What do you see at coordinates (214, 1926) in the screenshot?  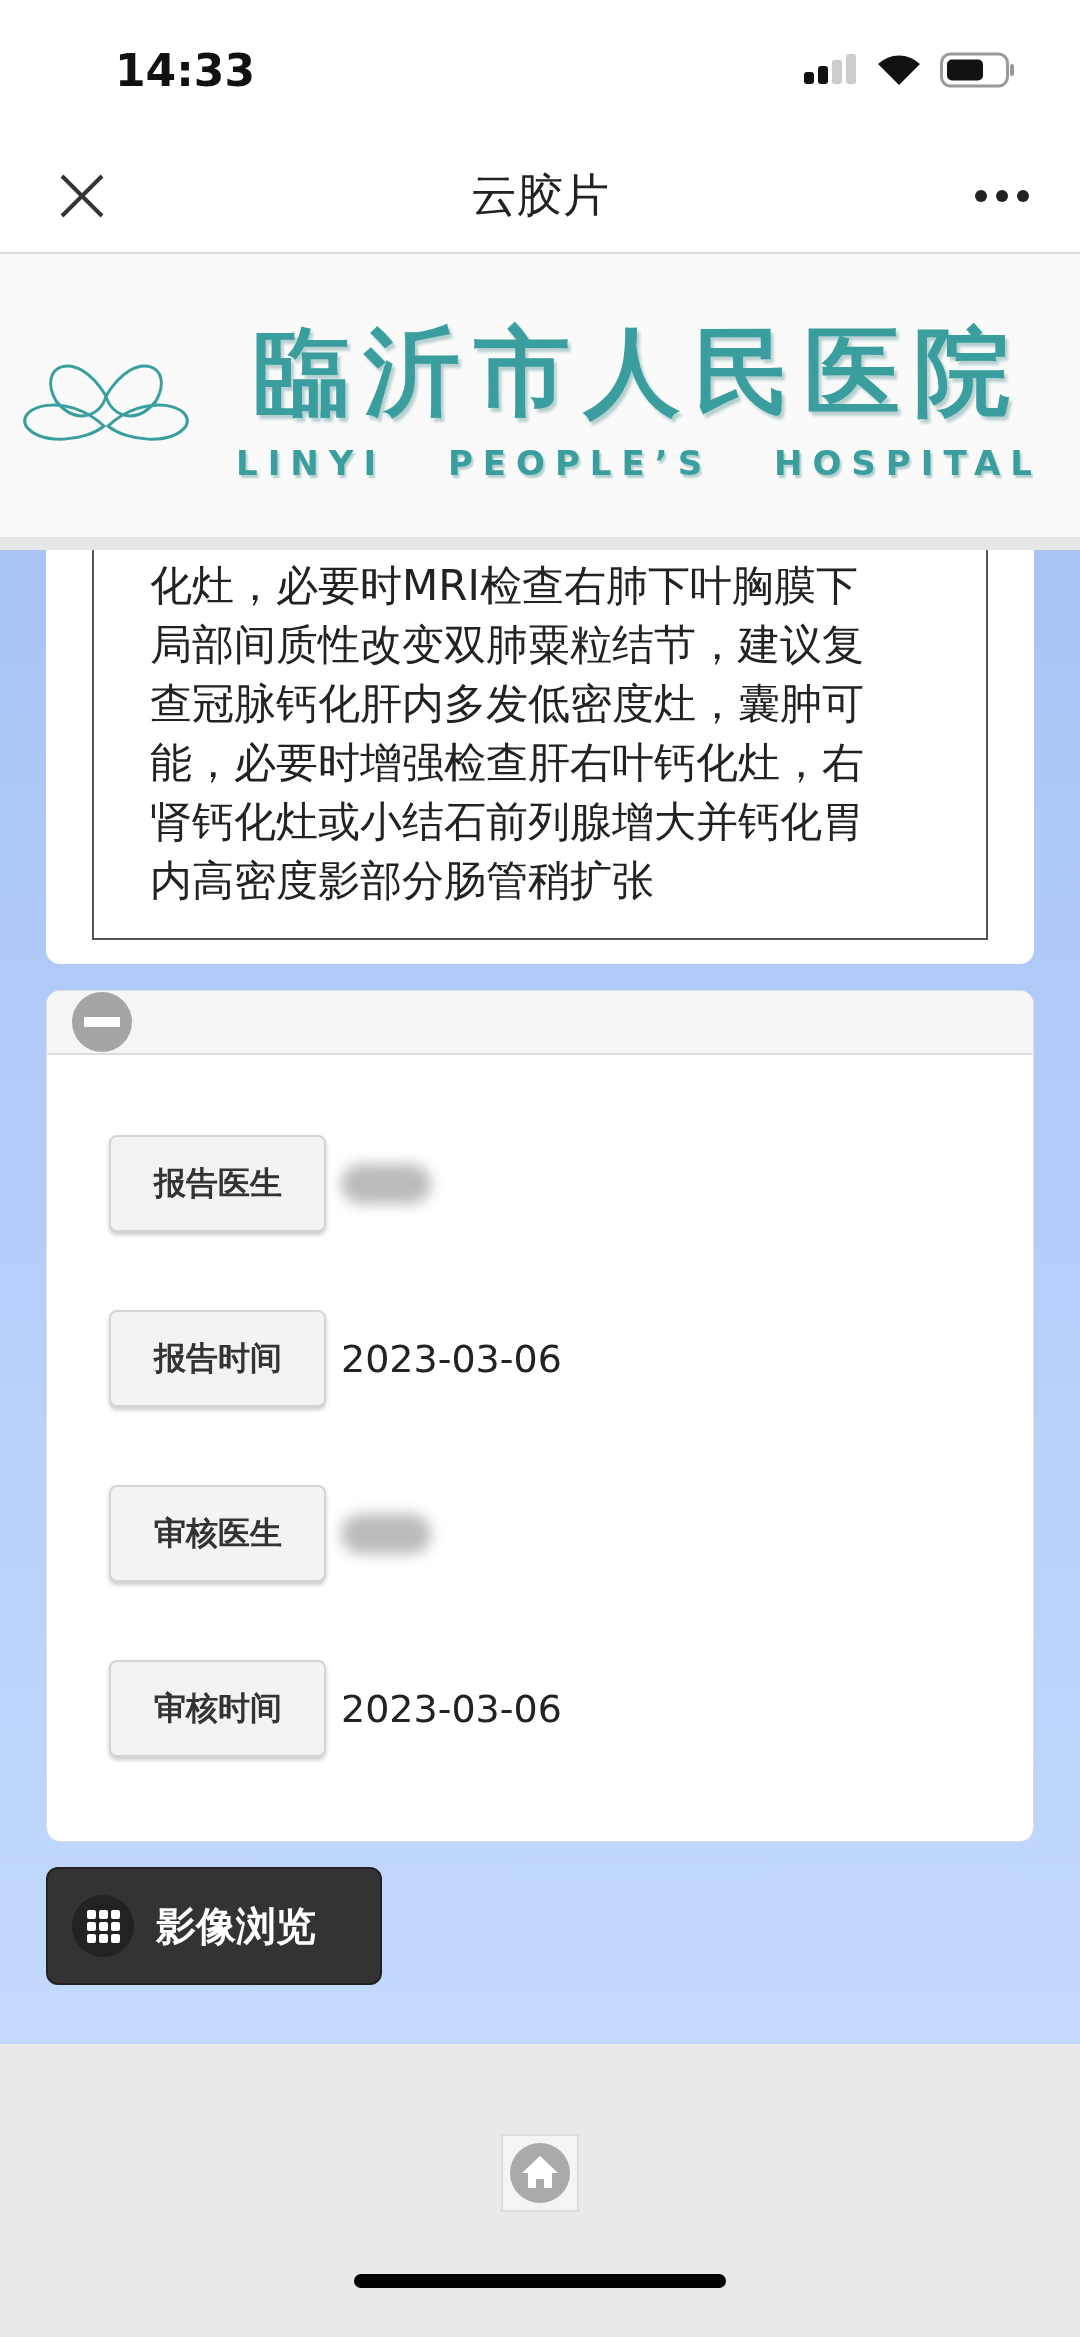 I see `image-browse-button: 影像浏览` at bounding box center [214, 1926].